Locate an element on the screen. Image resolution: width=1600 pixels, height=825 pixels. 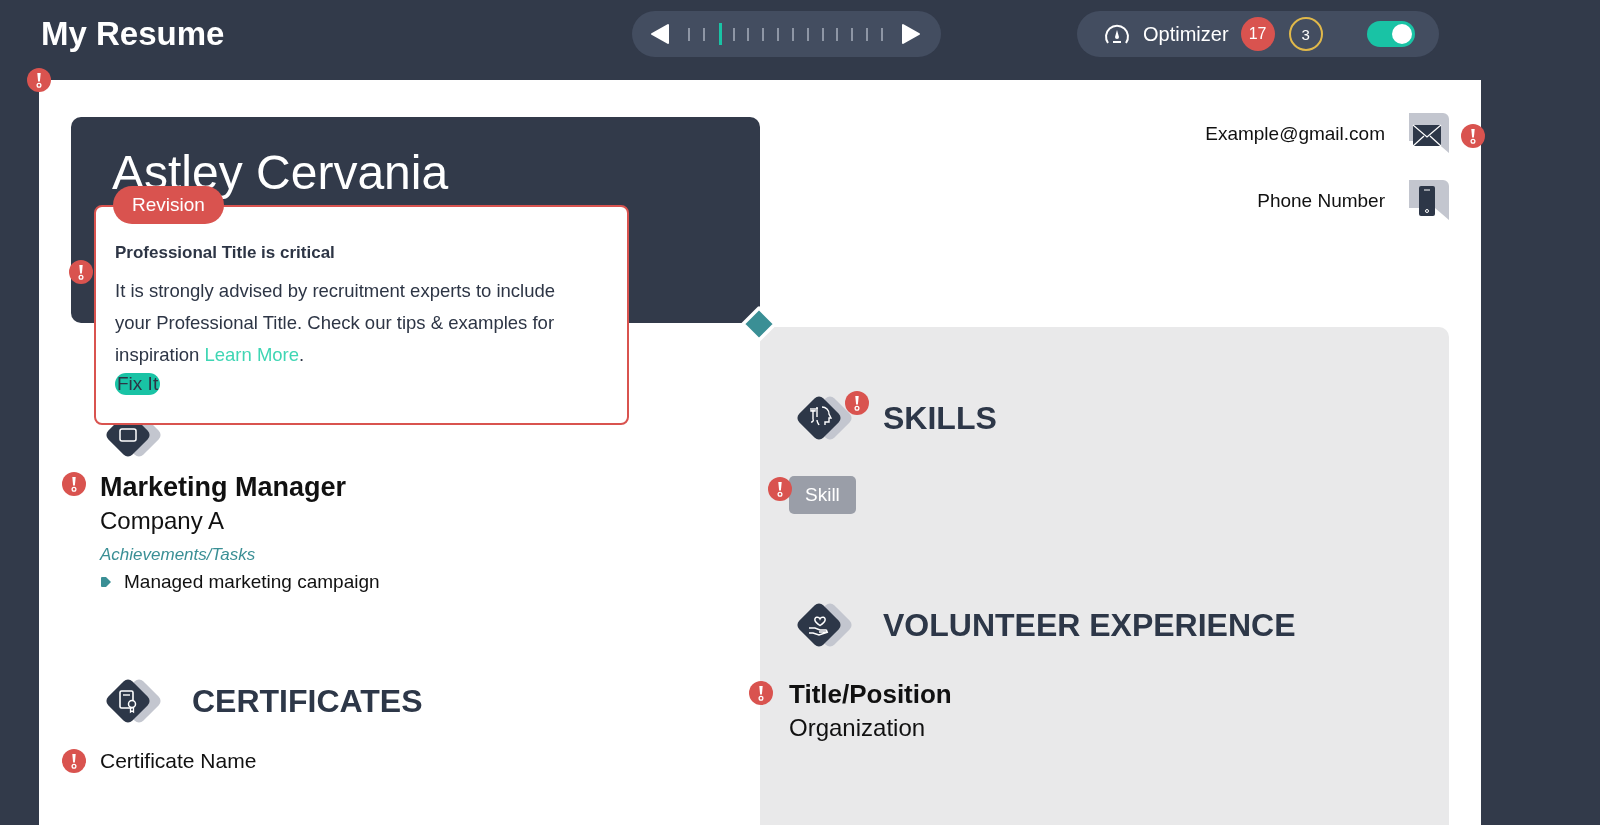
task-item: Managed marketing campaign is located at coordinates (252, 582).